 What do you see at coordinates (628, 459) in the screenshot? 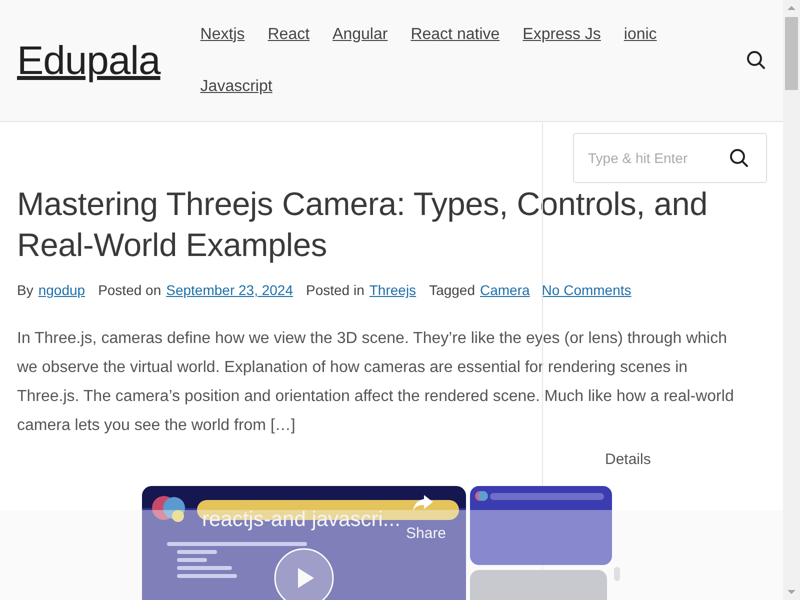
I see `details-label: Details` at bounding box center [628, 459].